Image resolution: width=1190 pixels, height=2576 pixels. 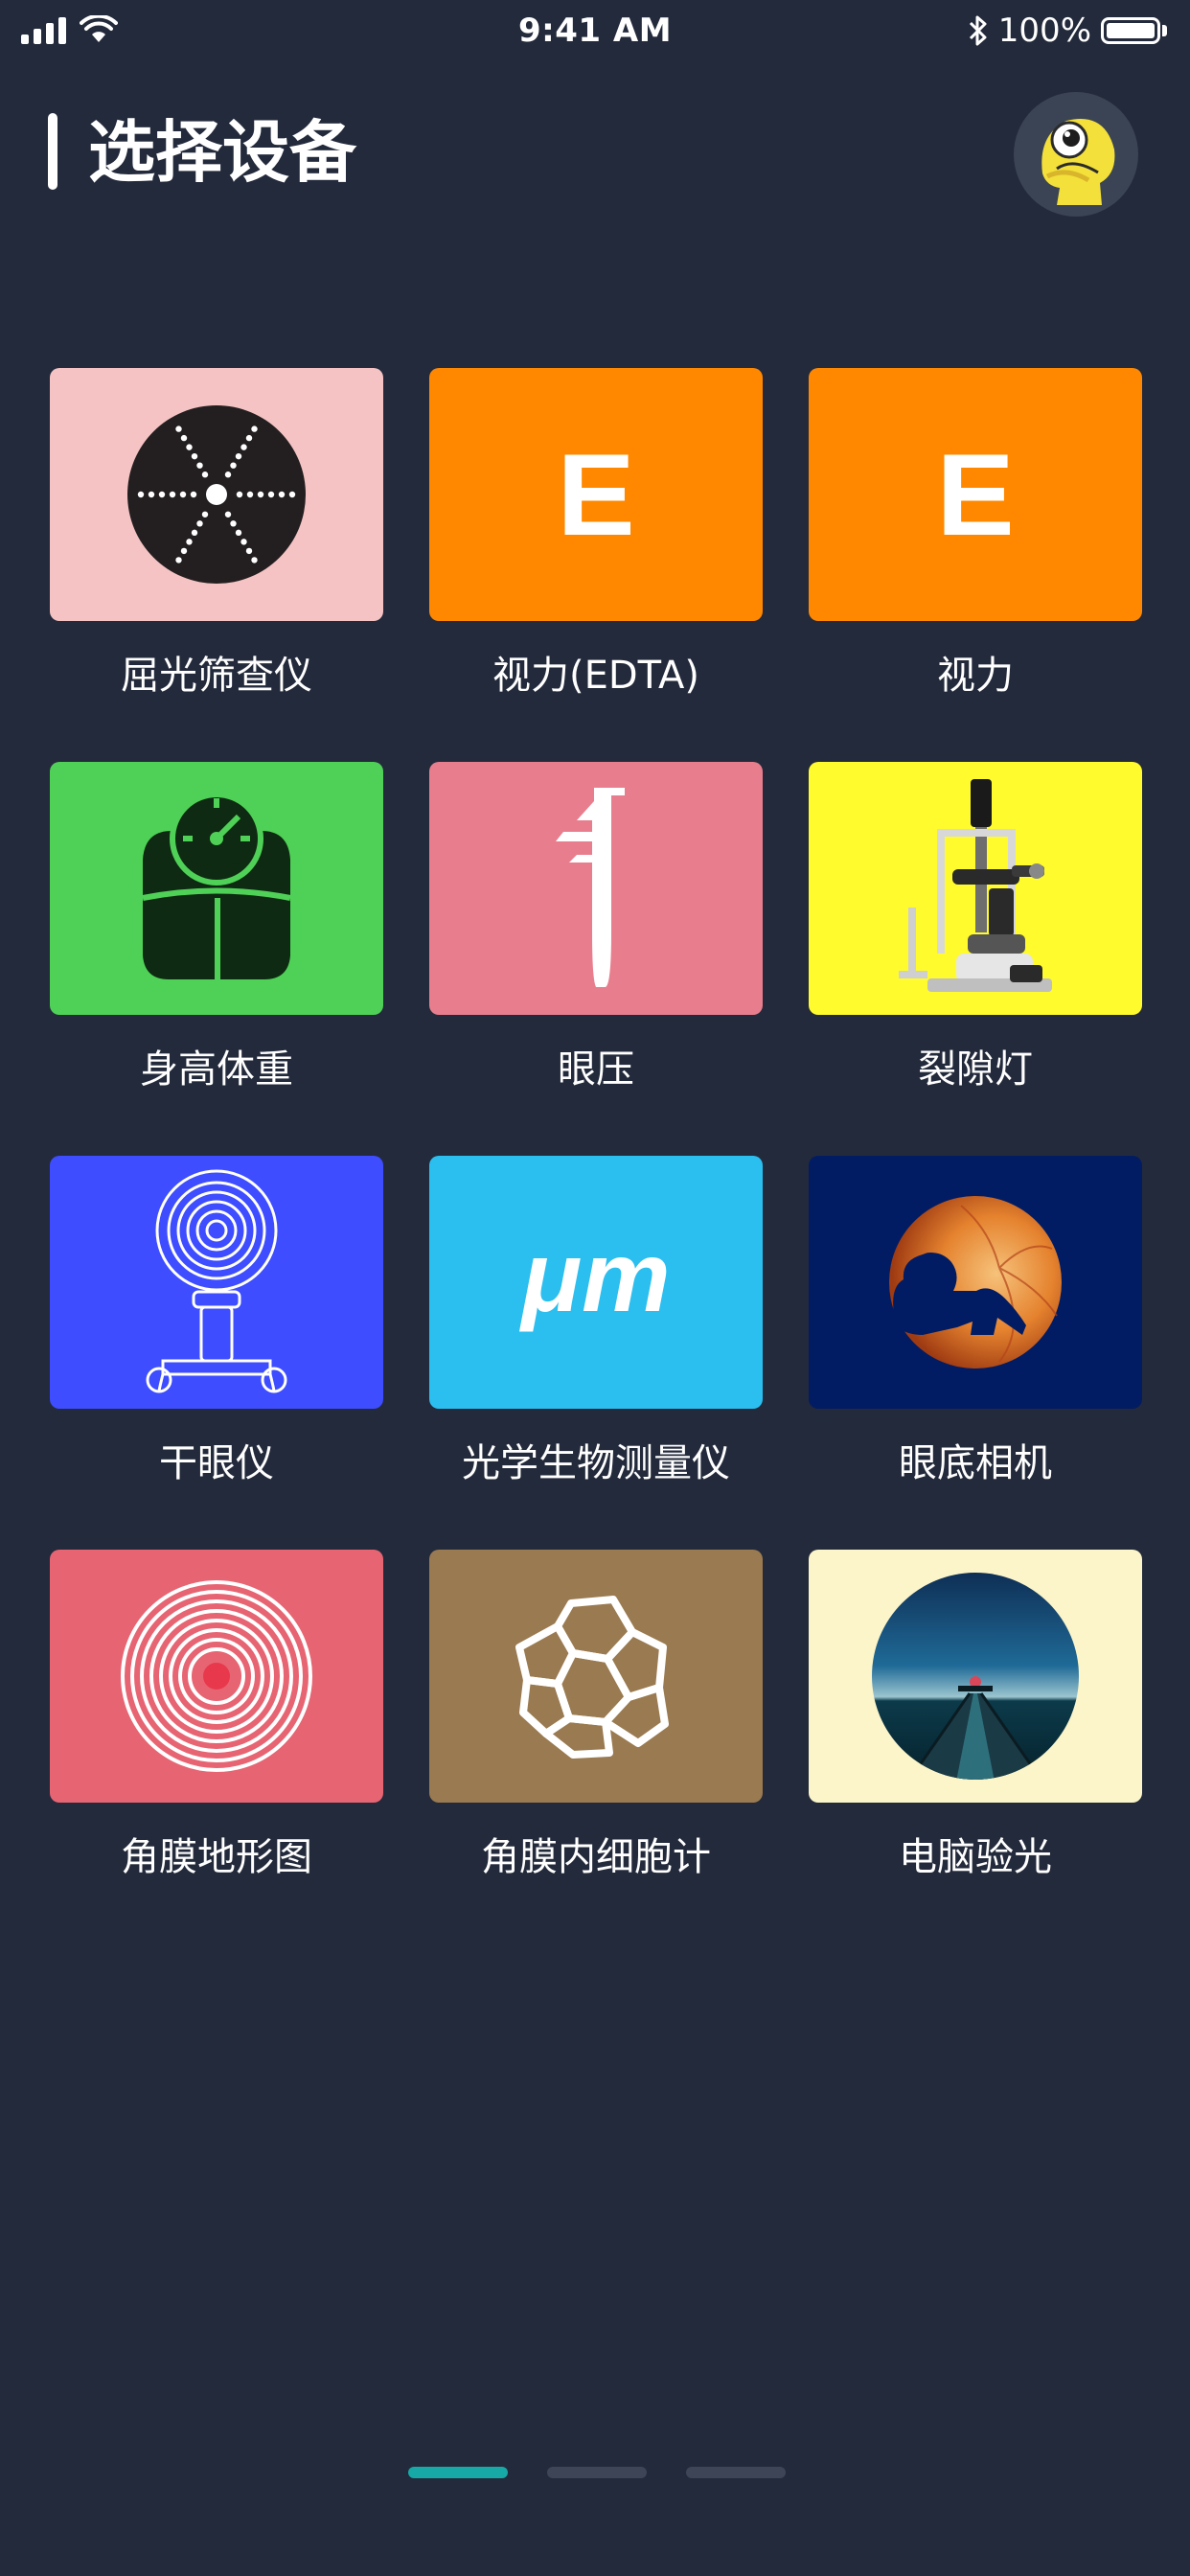 I want to click on micrometer-icon: μm, so click(x=594, y=1279).